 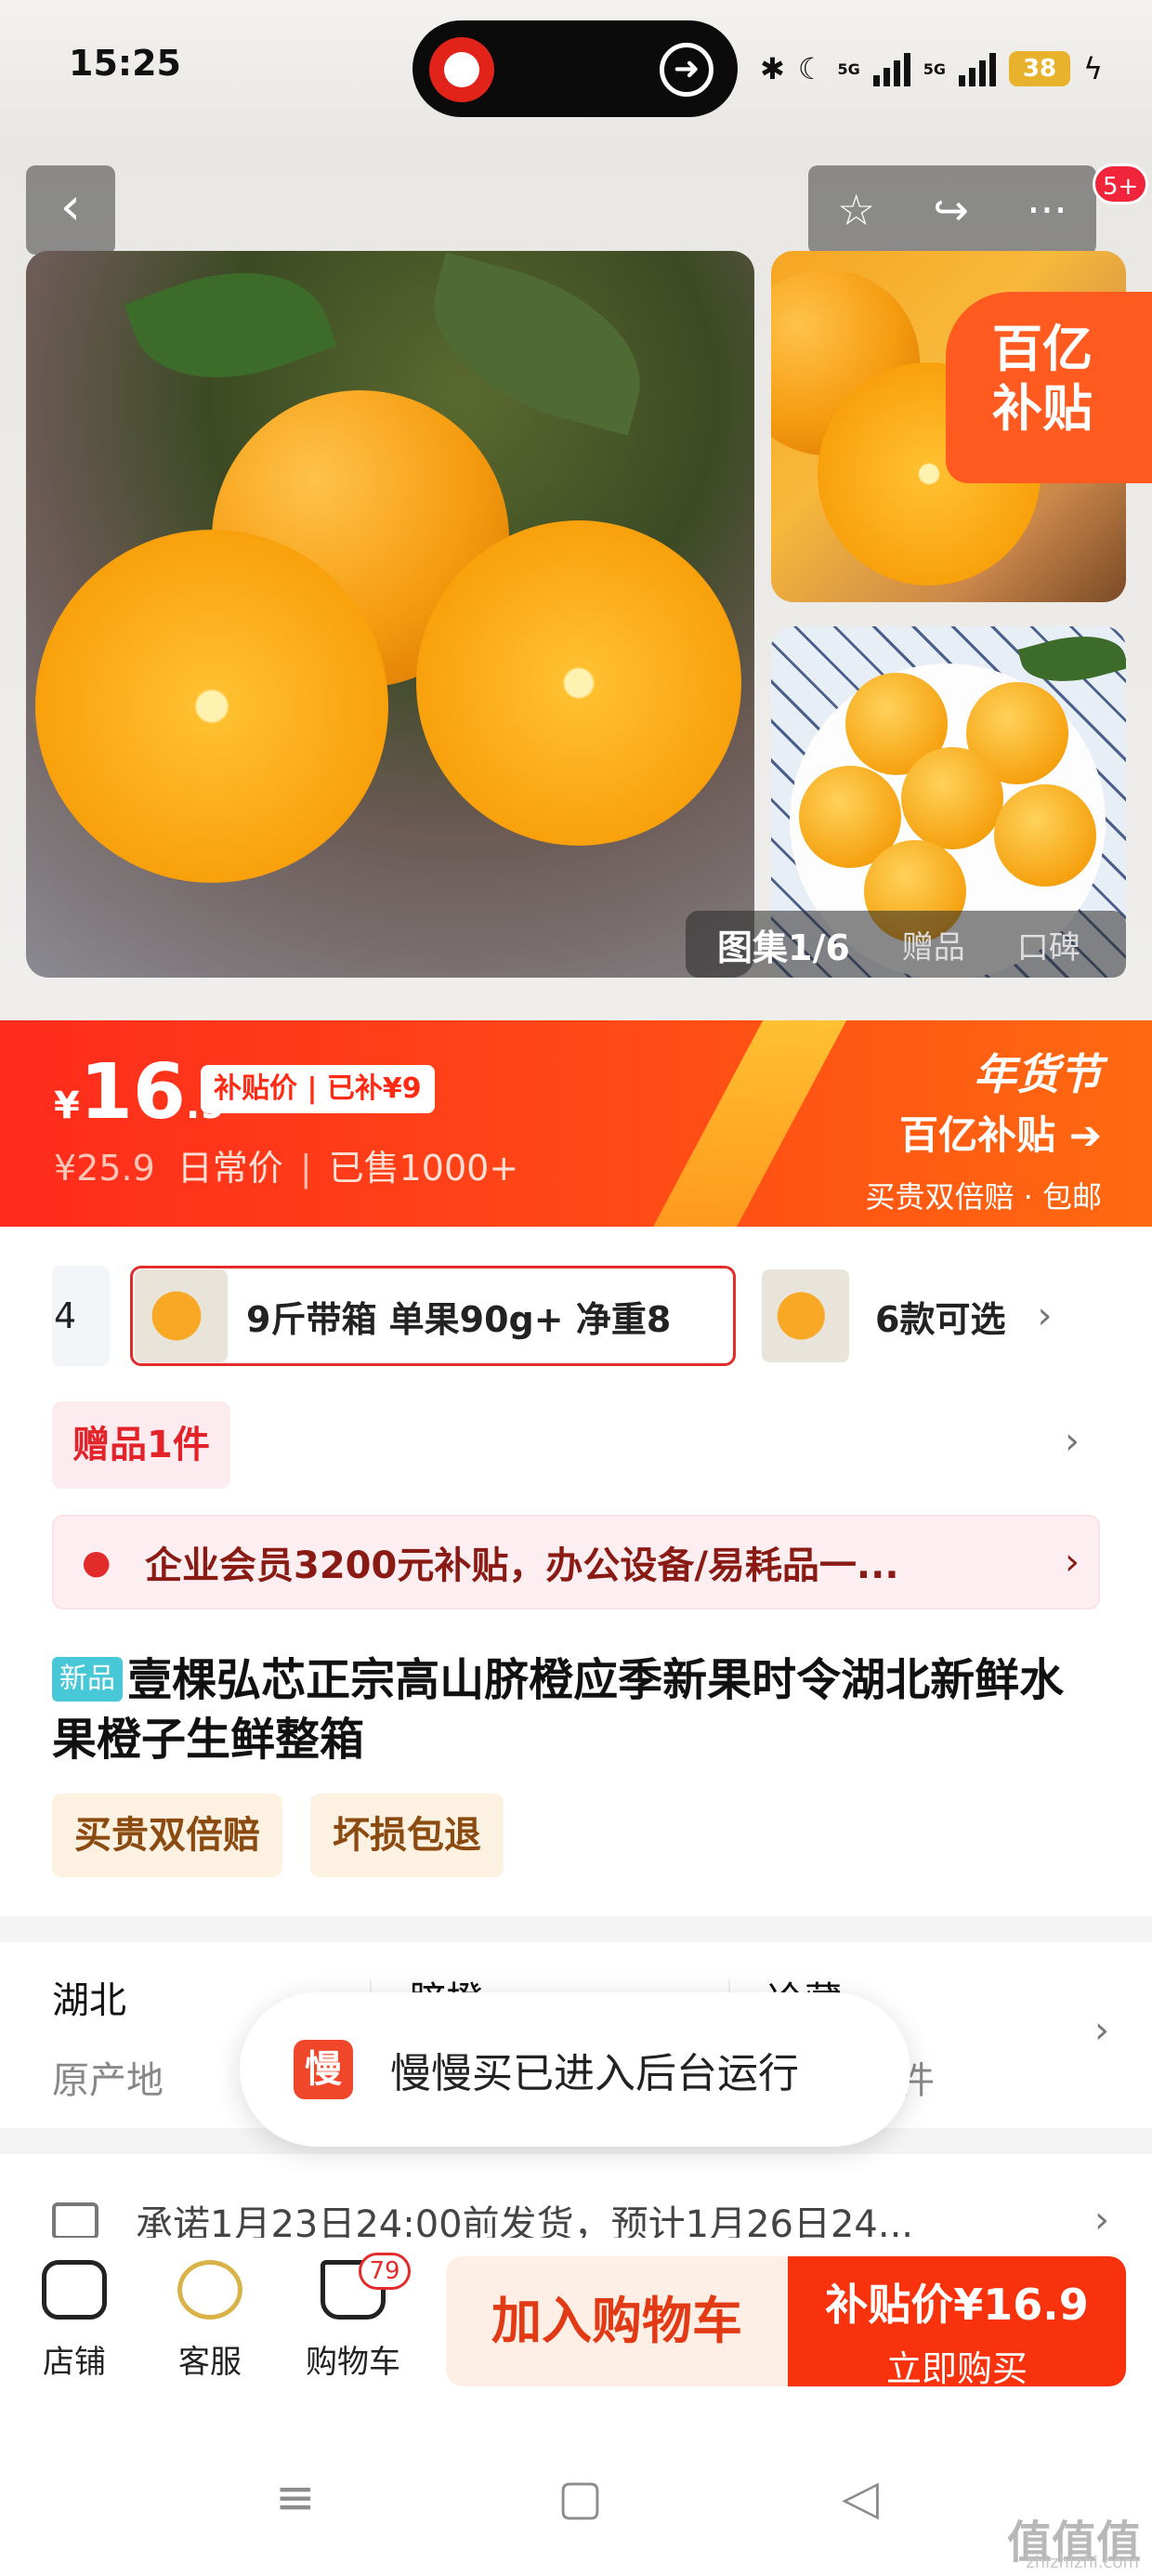 What do you see at coordinates (211, 706) in the screenshot?
I see `orange-half-left` at bounding box center [211, 706].